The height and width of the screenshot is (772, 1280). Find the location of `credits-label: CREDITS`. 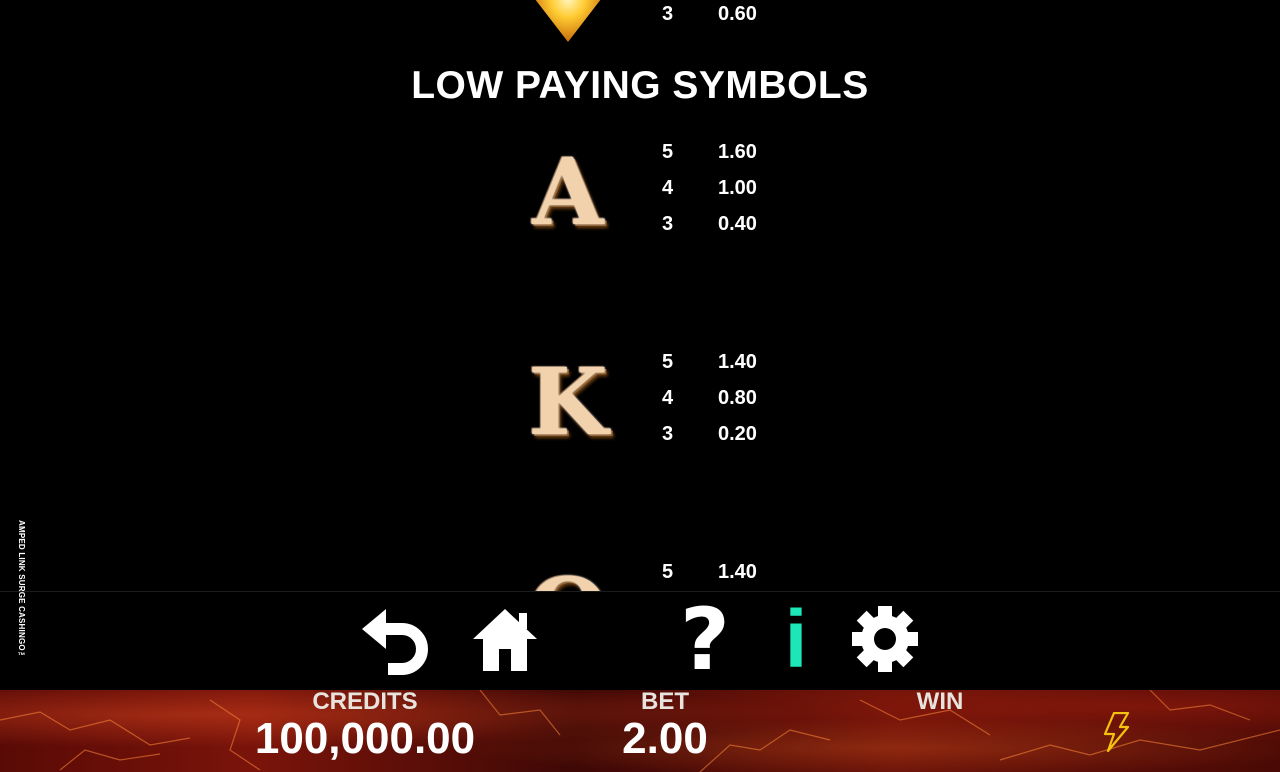

credits-label: CREDITS is located at coordinates (365, 702).